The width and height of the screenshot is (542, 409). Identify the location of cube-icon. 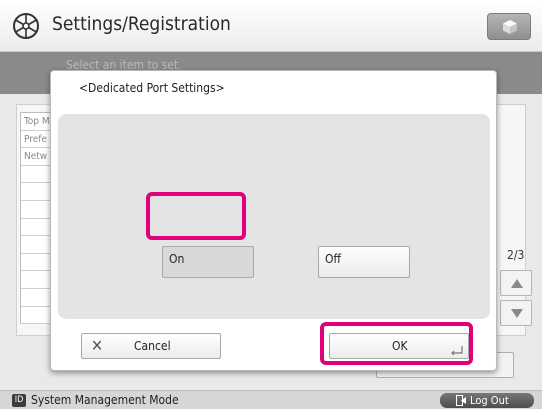
(510, 27).